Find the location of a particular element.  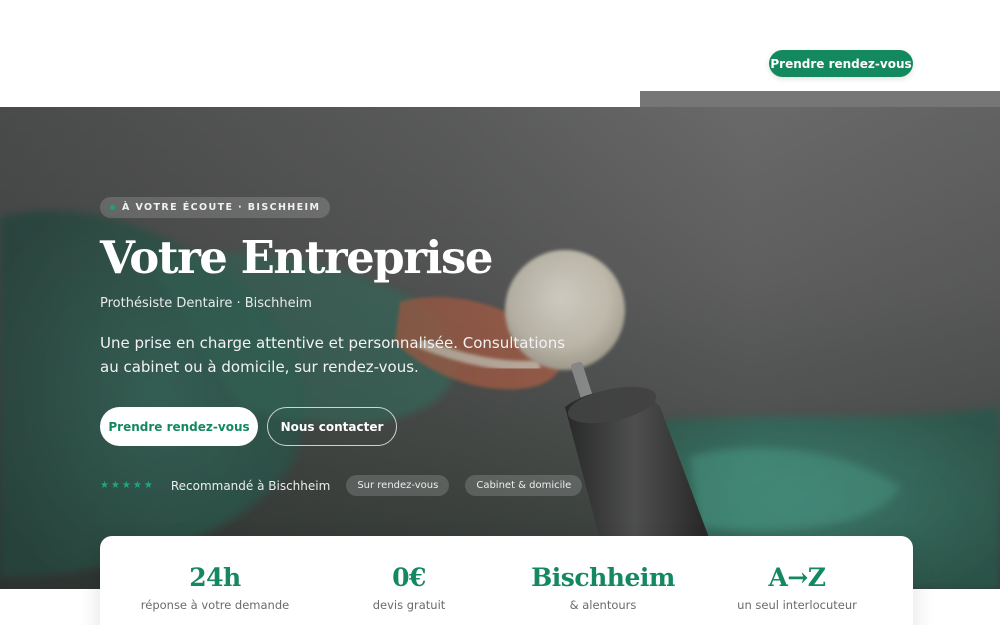

stat-area: Bischheim & alentours is located at coordinates (603, 580).